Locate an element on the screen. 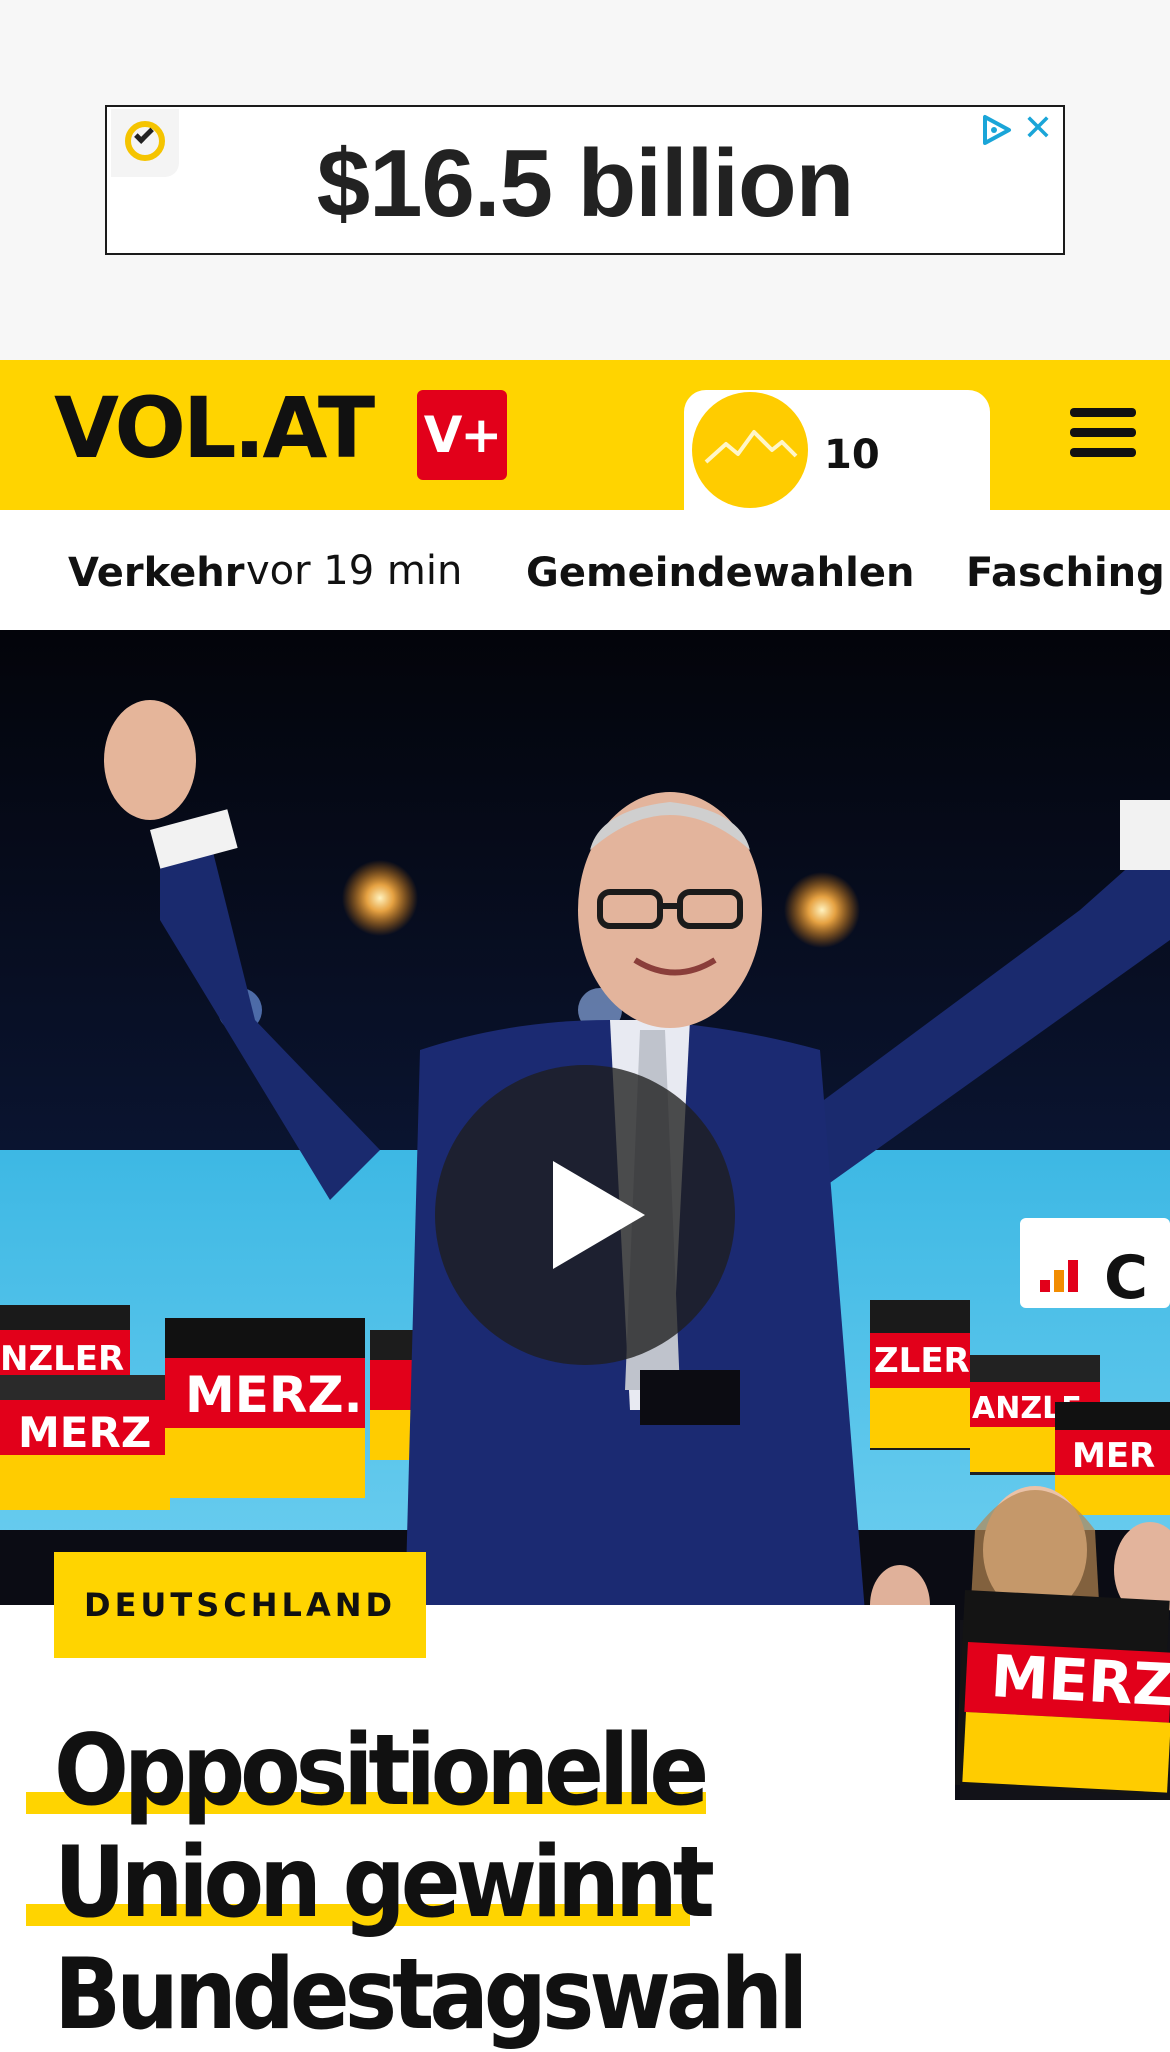  placard-text-3: ZLER. is located at coordinates (928, 1361).